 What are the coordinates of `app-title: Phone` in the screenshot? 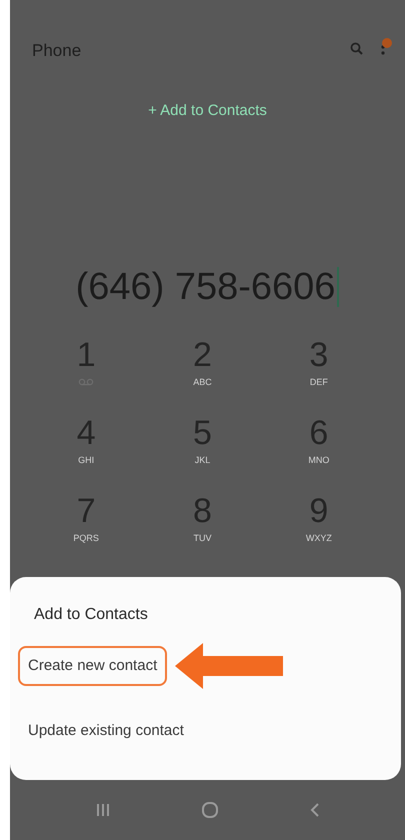 It's located at (57, 51).